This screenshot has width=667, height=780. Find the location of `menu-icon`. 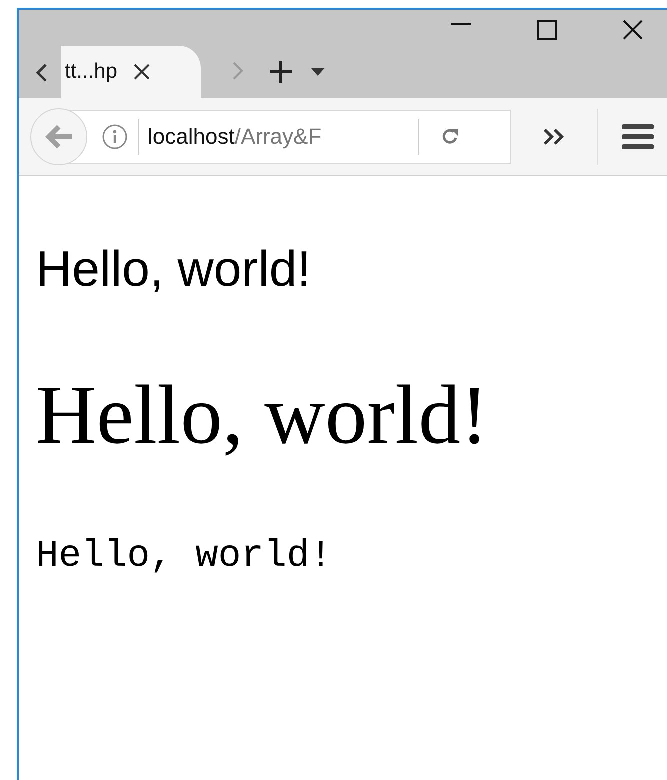

menu-icon is located at coordinates (638, 137).